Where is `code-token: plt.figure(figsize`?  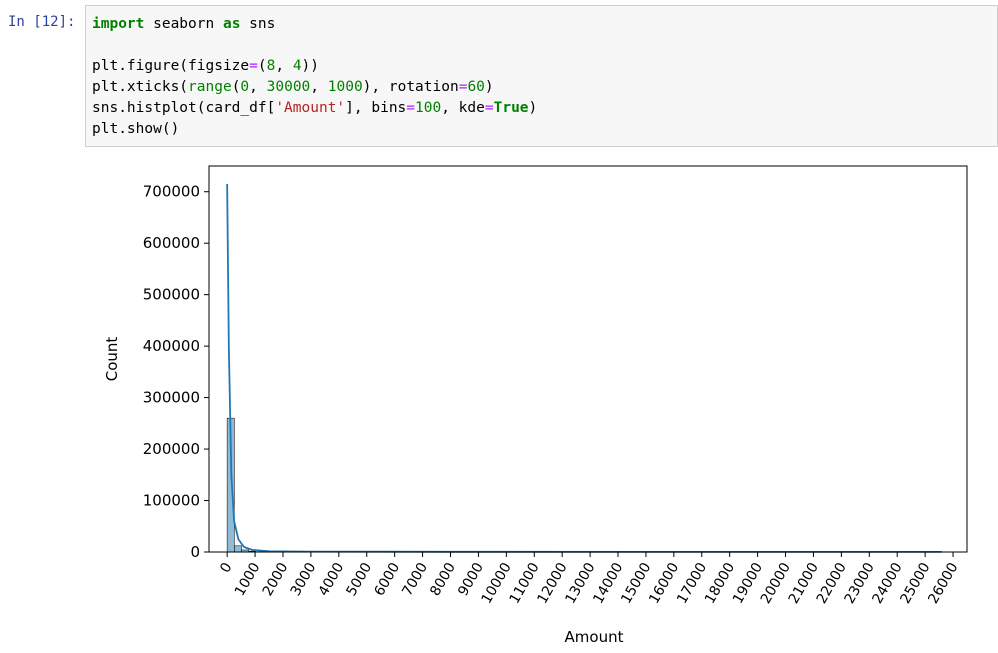
code-token: plt.figure(figsize is located at coordinates (171, 66).